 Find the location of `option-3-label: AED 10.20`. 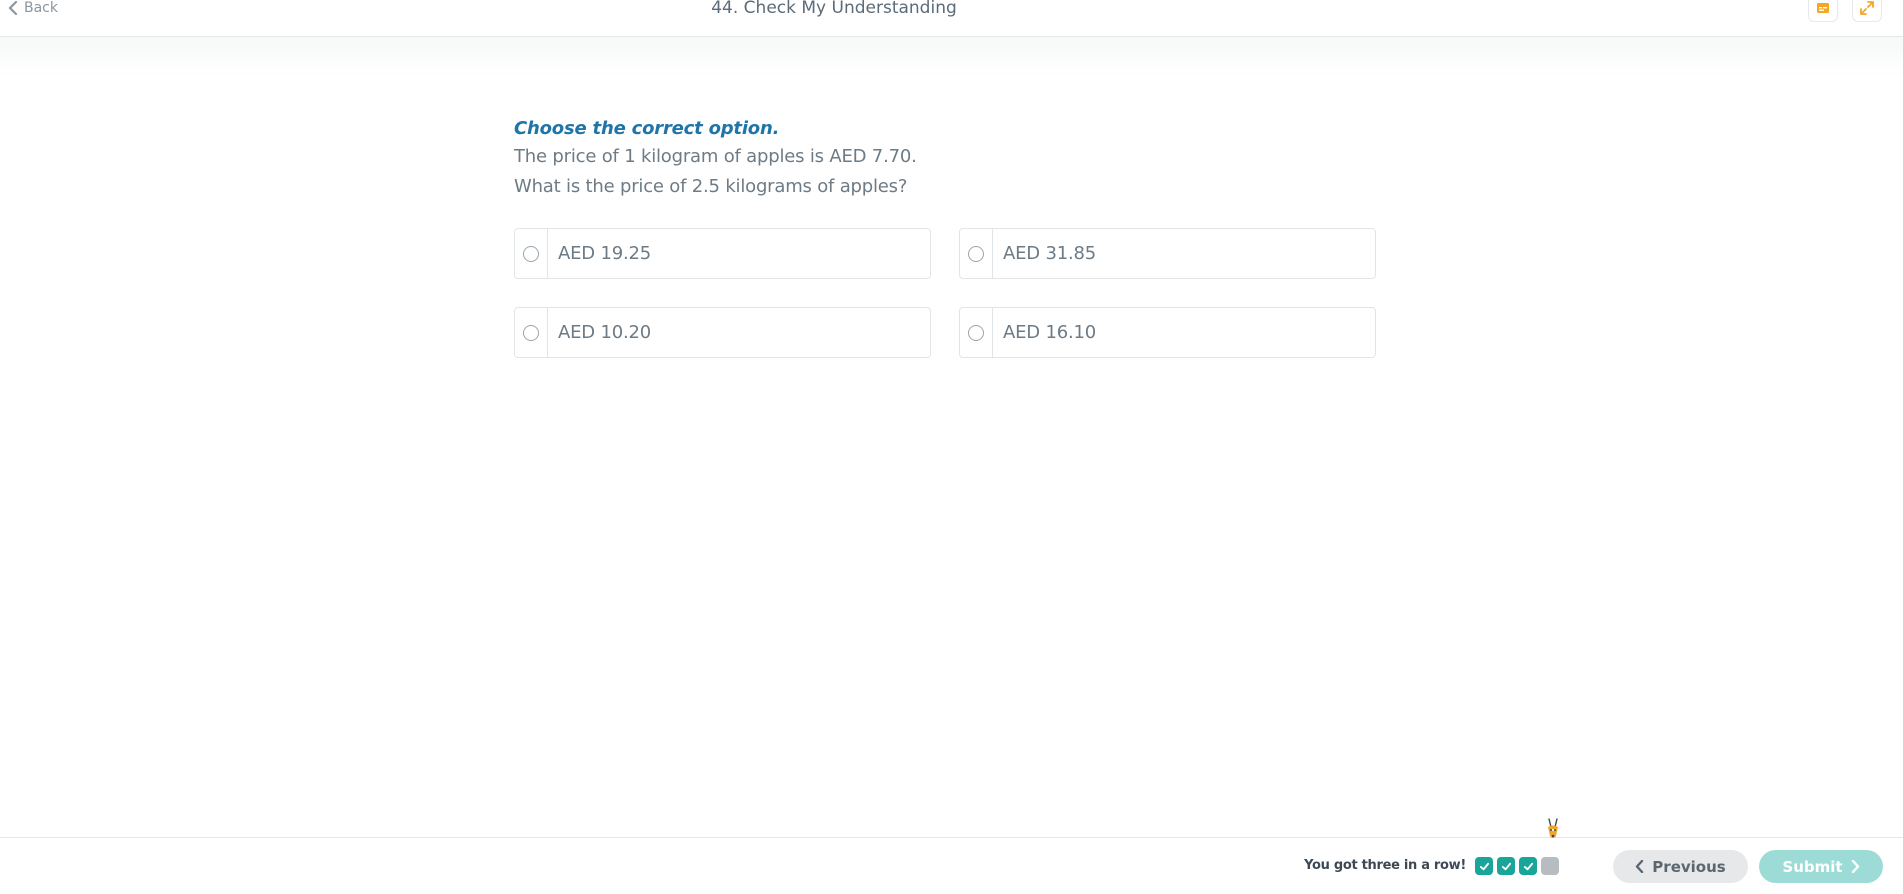

option-3-label: AED 10.20 is located at coordinates (604, 332).